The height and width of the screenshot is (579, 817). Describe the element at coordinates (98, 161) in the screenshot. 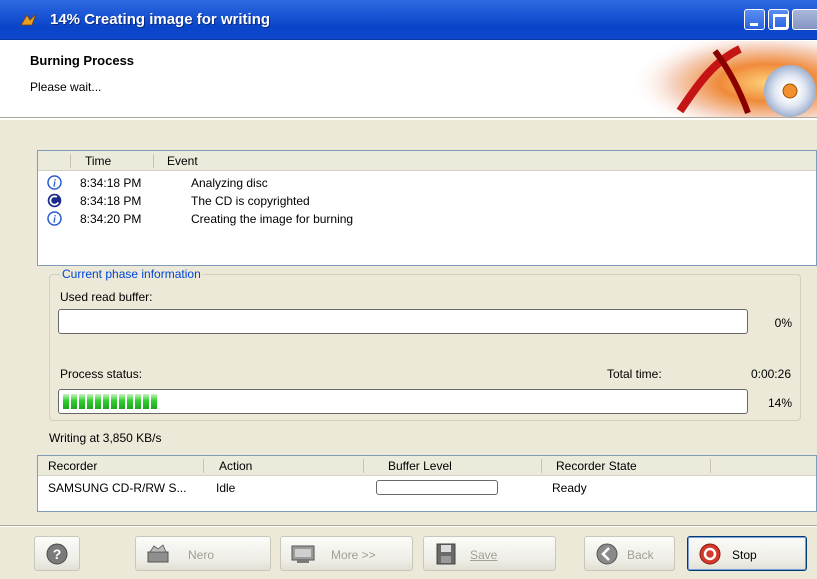

I see `column-header-time: Time` at that location.